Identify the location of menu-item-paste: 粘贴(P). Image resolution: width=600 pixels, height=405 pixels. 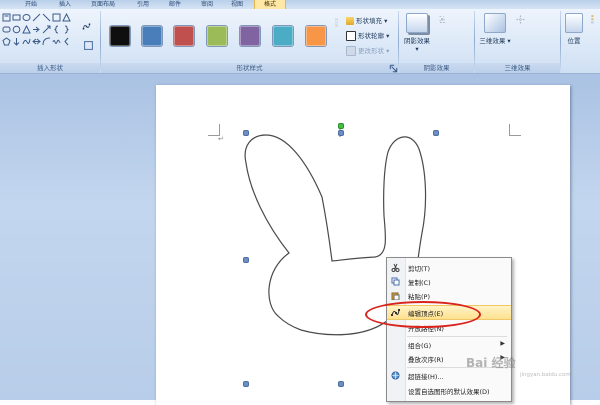
(449, 295).